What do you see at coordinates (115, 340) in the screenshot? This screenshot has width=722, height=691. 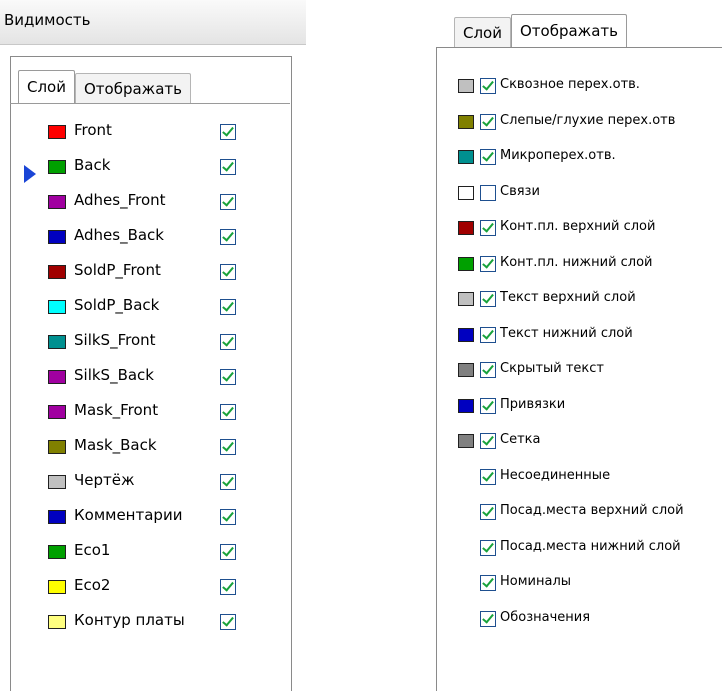 I see `layer-name: SilkS_Front` at bounding box center [115, 340].